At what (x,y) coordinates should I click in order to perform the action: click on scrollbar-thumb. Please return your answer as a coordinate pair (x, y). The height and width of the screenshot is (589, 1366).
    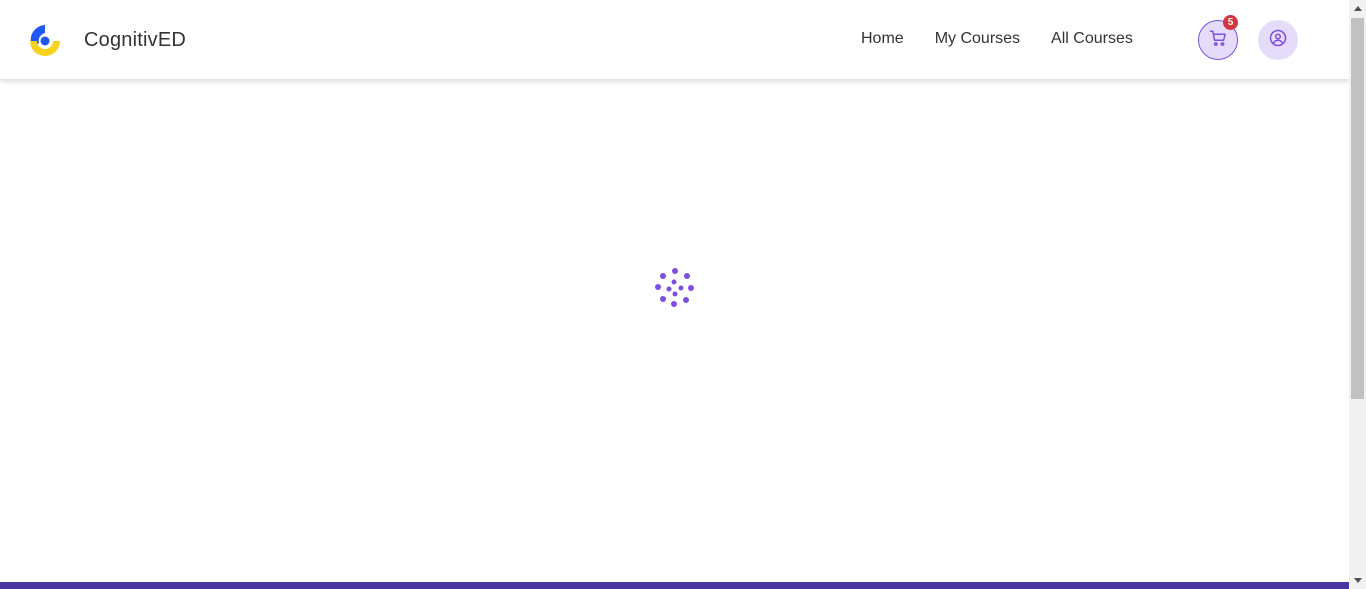
    Looking at the image, I should click on (1357, 208).